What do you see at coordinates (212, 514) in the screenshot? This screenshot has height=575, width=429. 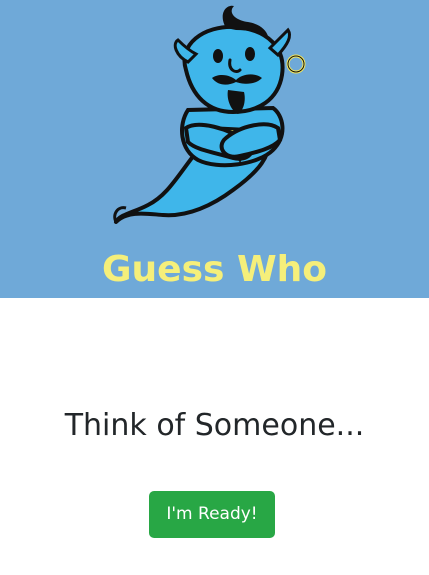 I see `ready-button: I'm Ready!` at bounding box center [212, 514].